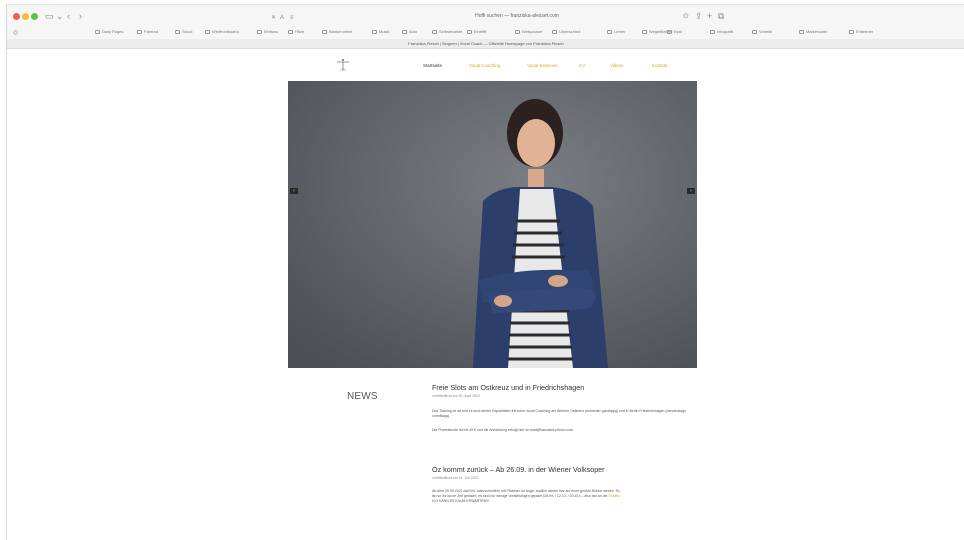 The image size is (964, 540). What do you see at coordinates (15, 33) in the screenshot?
I see `reading-list-icon: ◎` at bounding box center [15, 33].